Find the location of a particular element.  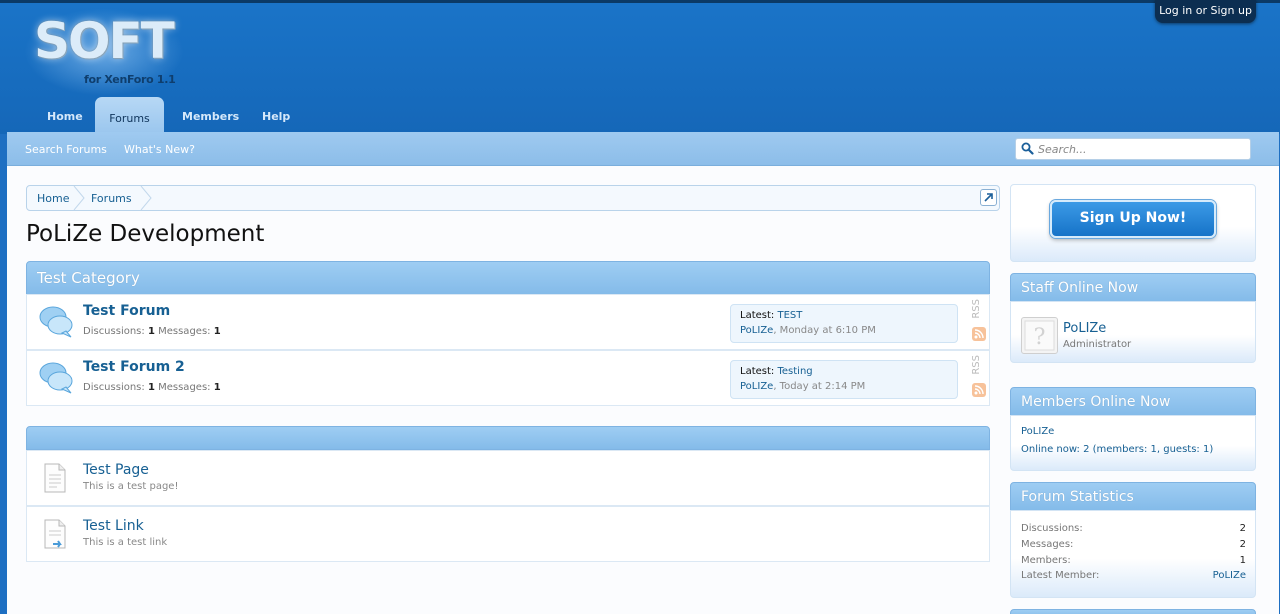

stat-value-discussions: 2 is located at coordinates (1242, 528).